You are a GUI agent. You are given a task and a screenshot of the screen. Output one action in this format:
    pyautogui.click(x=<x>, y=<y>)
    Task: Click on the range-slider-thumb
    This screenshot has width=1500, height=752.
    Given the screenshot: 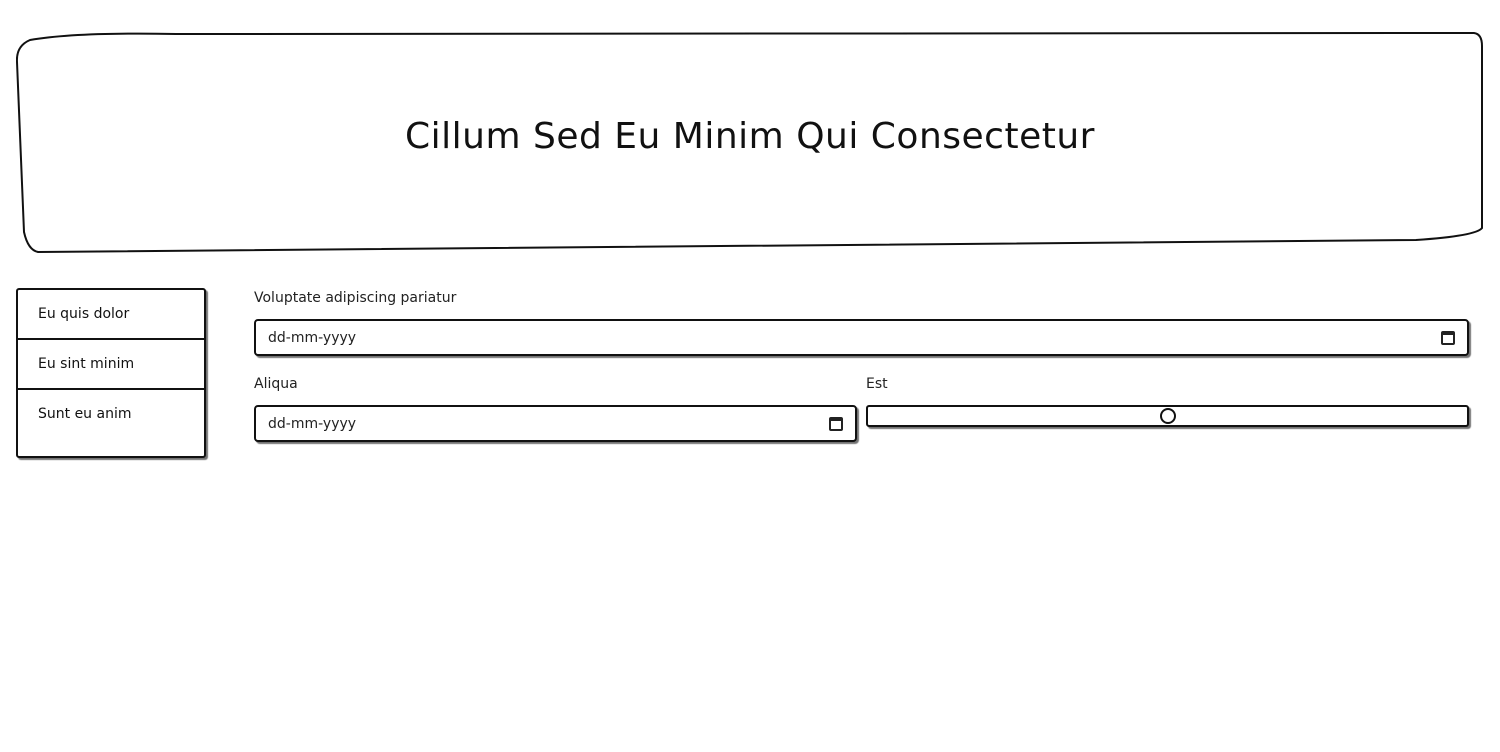 What is the action you would take?
    pyautogui.click(x=1168, y=416)
    